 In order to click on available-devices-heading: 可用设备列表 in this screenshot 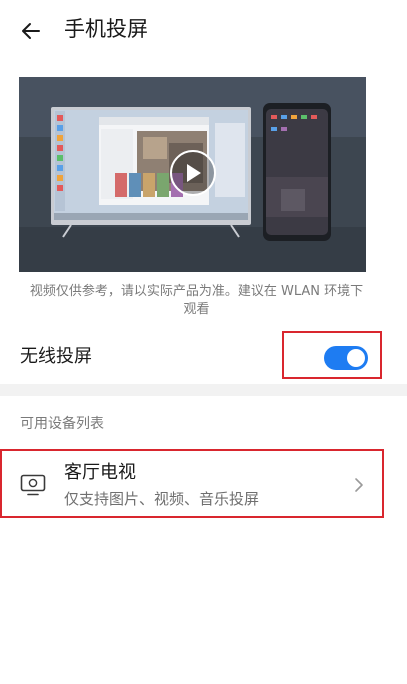, I will do `click(62, 424)`.